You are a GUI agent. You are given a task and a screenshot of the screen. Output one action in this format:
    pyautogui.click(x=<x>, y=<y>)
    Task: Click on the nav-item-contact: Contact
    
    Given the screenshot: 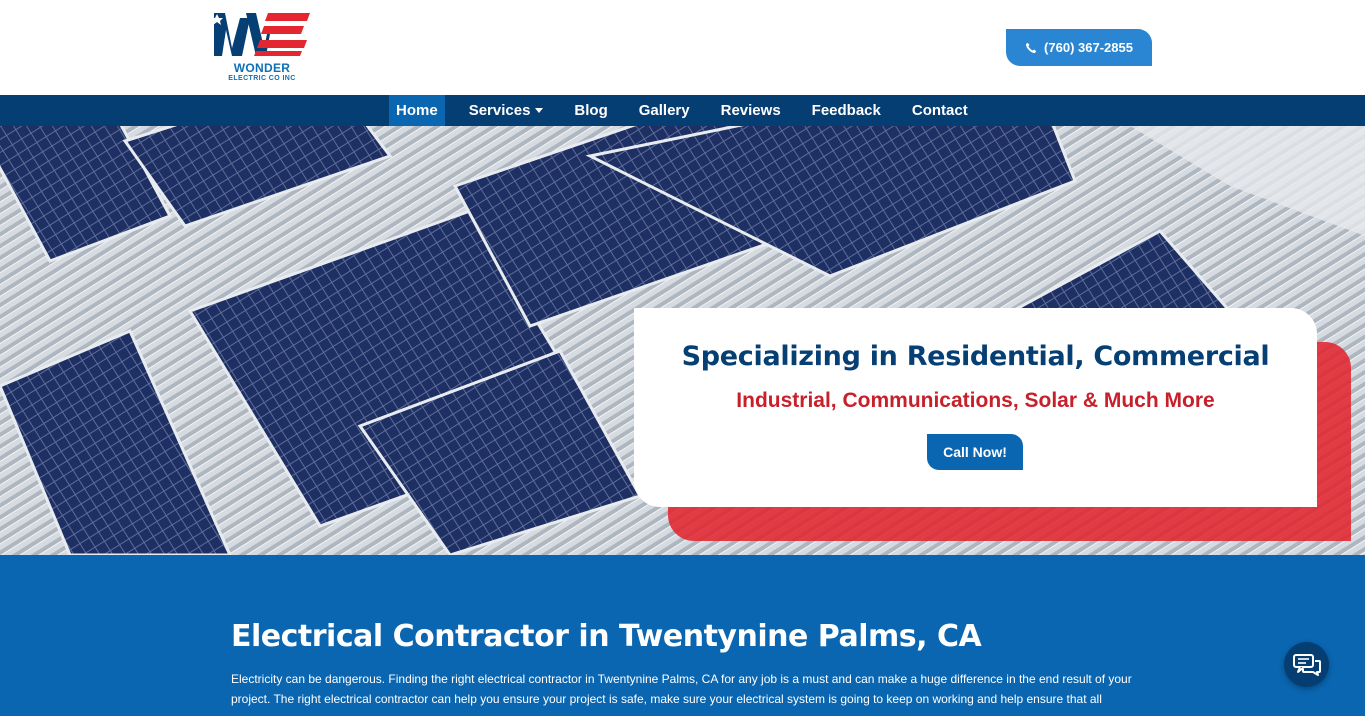 What is the action you would take?
    pyautogui.click(x=940, y=110)
    